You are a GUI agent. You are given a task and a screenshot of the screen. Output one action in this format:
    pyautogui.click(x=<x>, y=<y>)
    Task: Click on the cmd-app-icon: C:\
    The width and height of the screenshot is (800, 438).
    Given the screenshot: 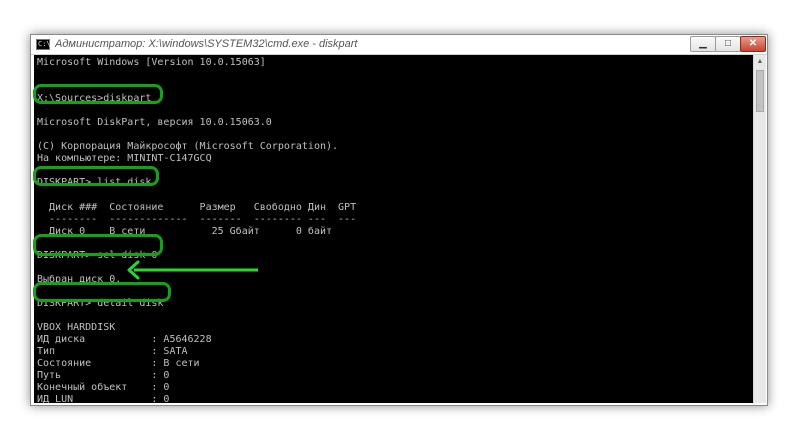 What is the action you would take?
    pyautogui.click(x=43, y=44)
    